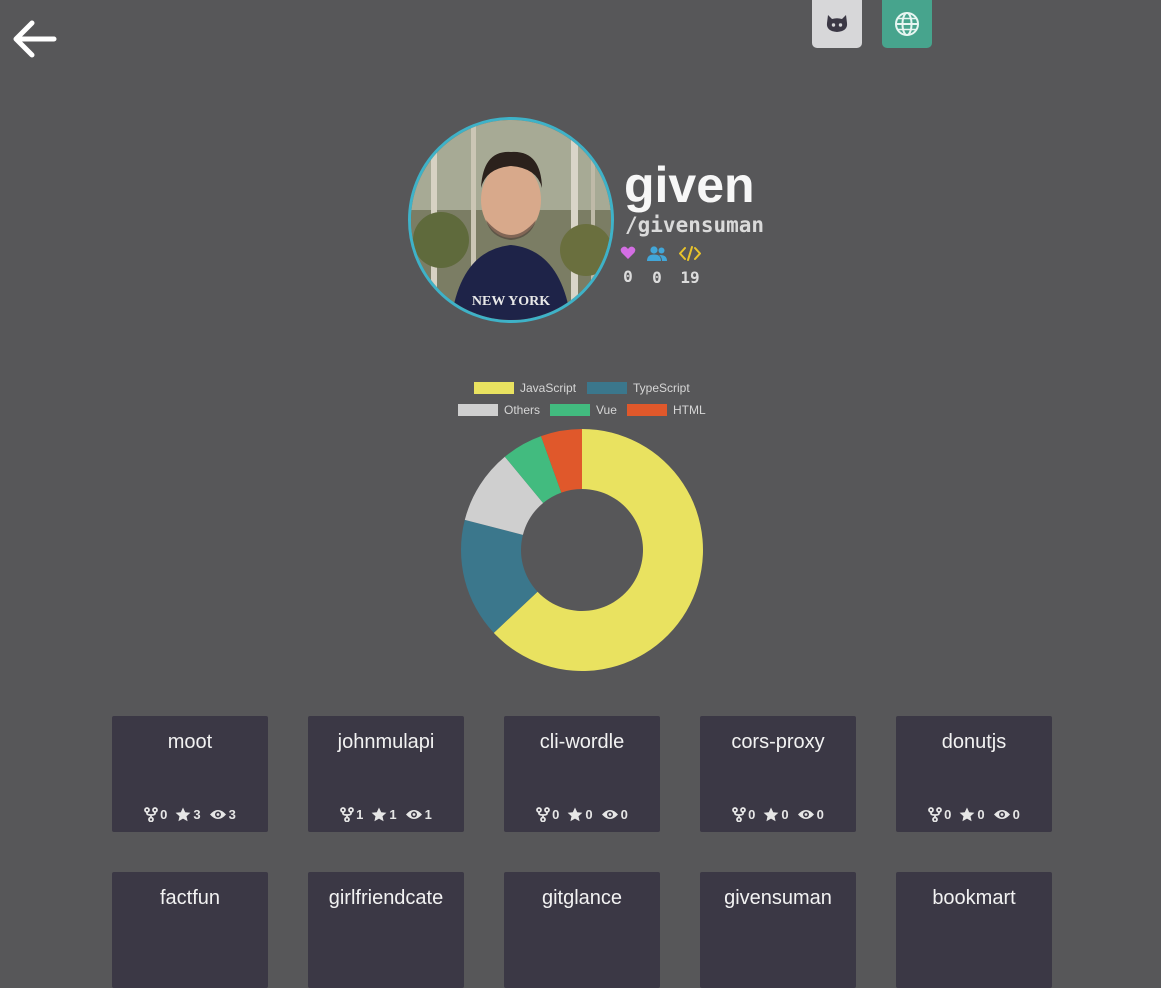  What do you see at coordinates (582, 550) in the screenshot?
I see `language-donut-chart` at bounding box center [582, 550].